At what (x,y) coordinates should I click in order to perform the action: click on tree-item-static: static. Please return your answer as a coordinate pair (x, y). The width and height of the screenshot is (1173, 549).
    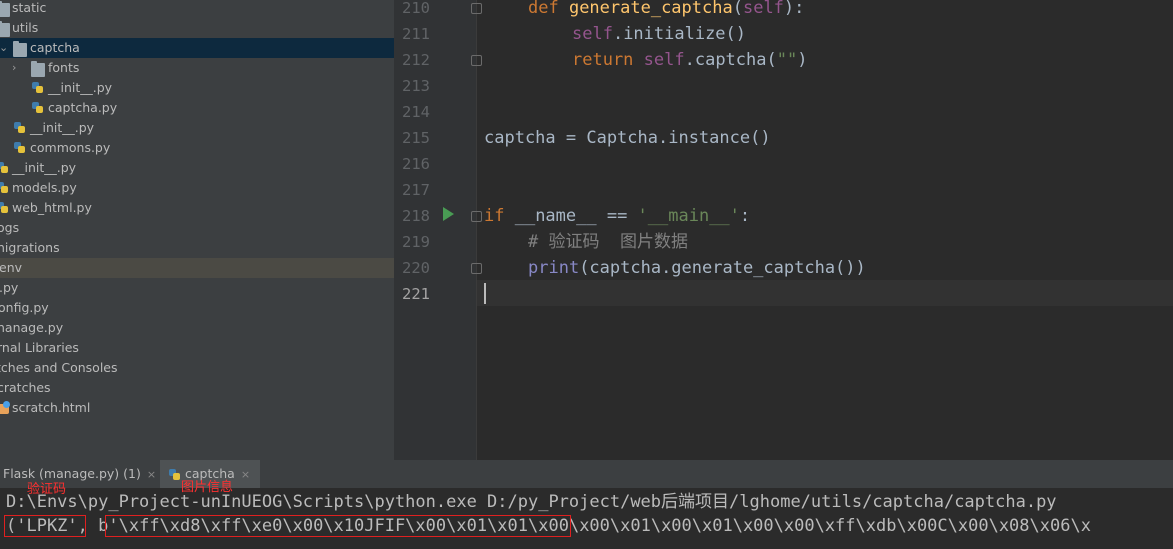
    Looking at the image, I should click on (197, 9).